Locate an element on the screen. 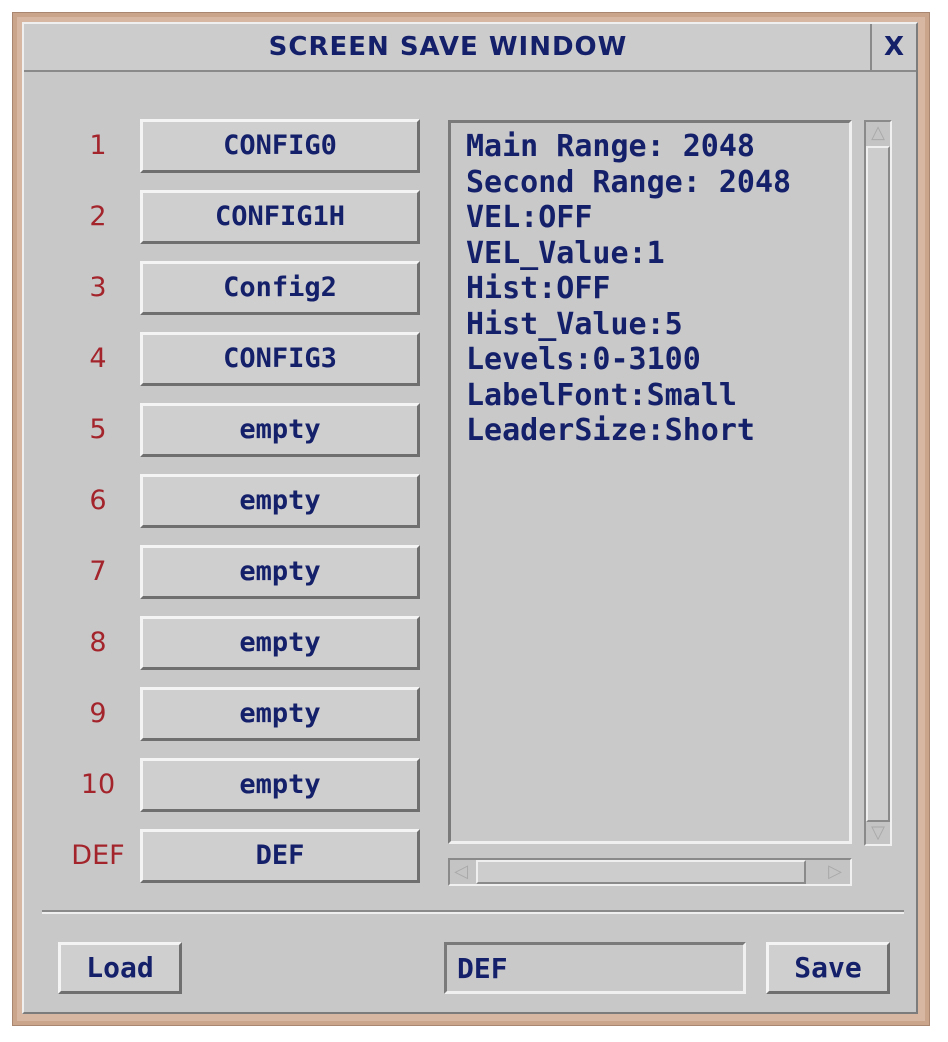  slot-button-1: CONFIG0 is located at coordinates (280, 146).